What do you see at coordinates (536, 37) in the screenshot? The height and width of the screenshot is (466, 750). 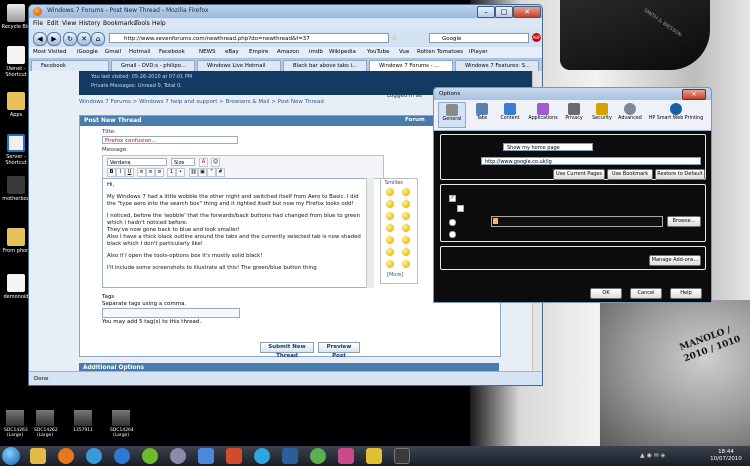 I see `adblock-icon: ABP` at bounding box center [536, 37].